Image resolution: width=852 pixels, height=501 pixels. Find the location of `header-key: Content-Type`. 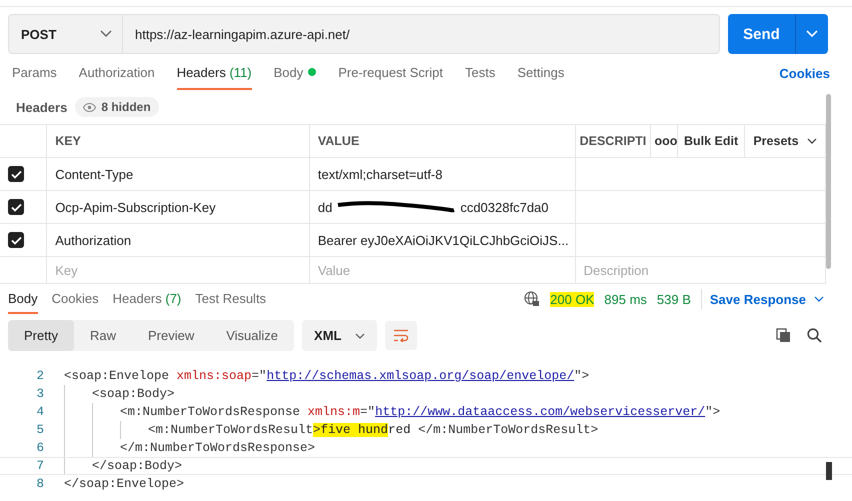

header-key: Content-Type is located at coordinates (94, 174).